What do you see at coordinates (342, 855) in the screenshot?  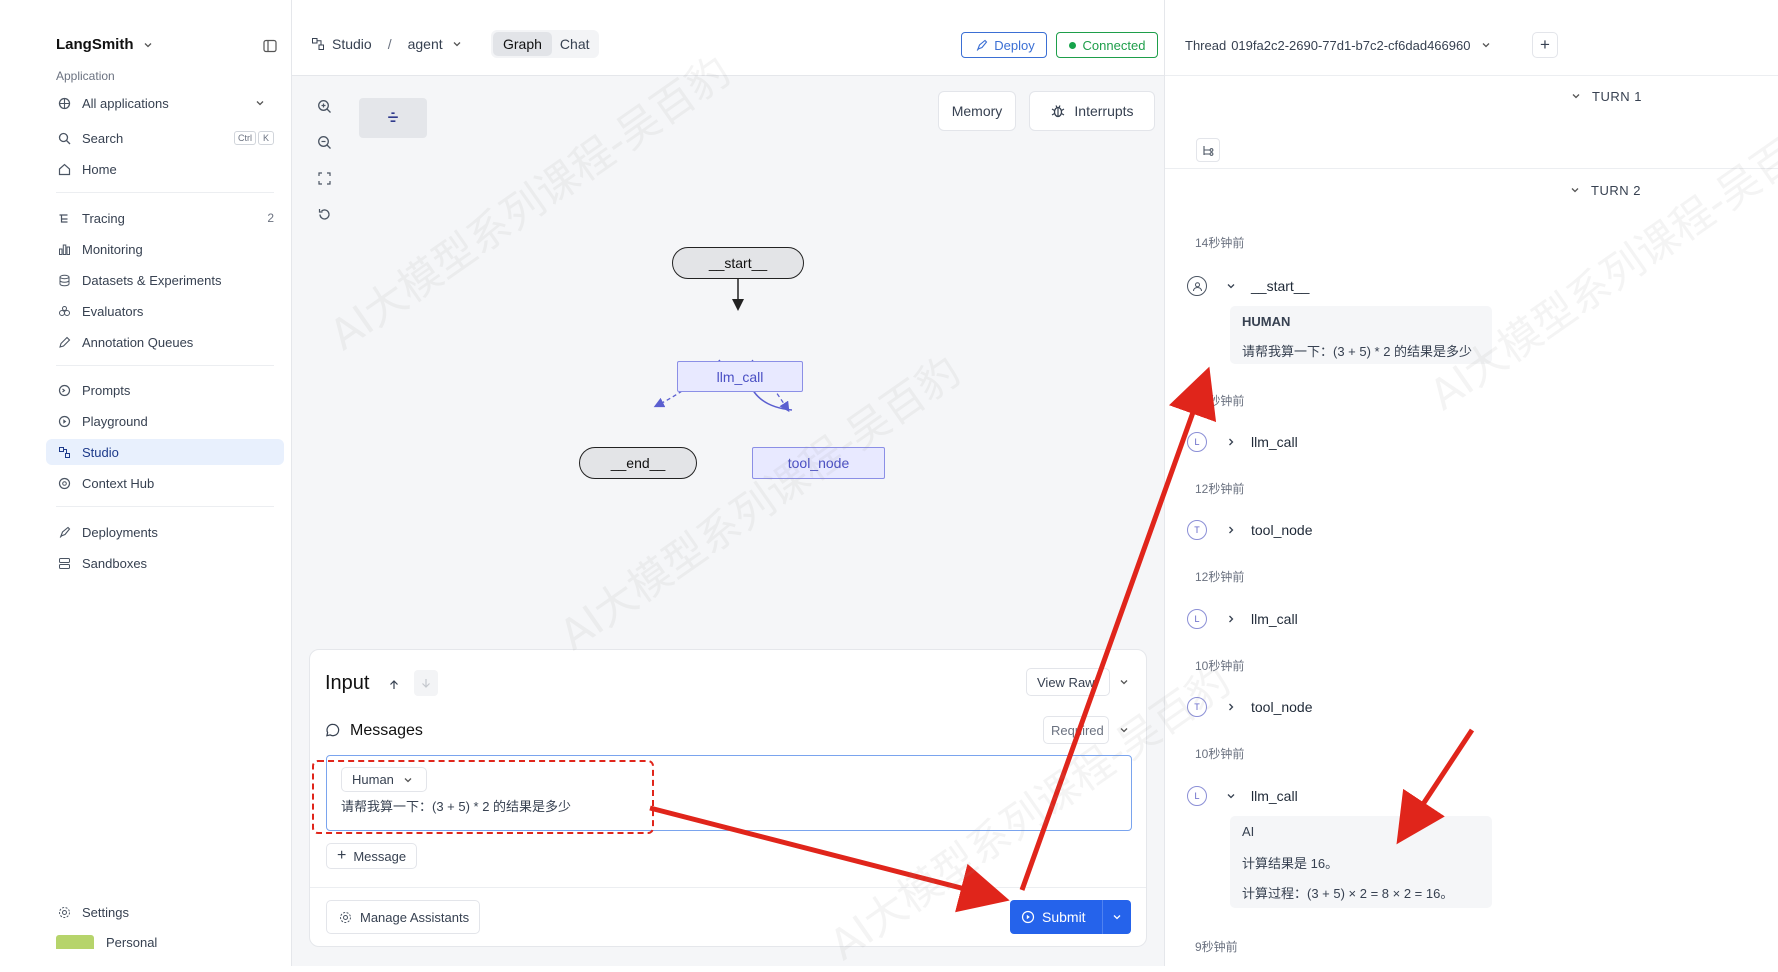 I see `plus-icon: +` at bounding box center [342, 855].